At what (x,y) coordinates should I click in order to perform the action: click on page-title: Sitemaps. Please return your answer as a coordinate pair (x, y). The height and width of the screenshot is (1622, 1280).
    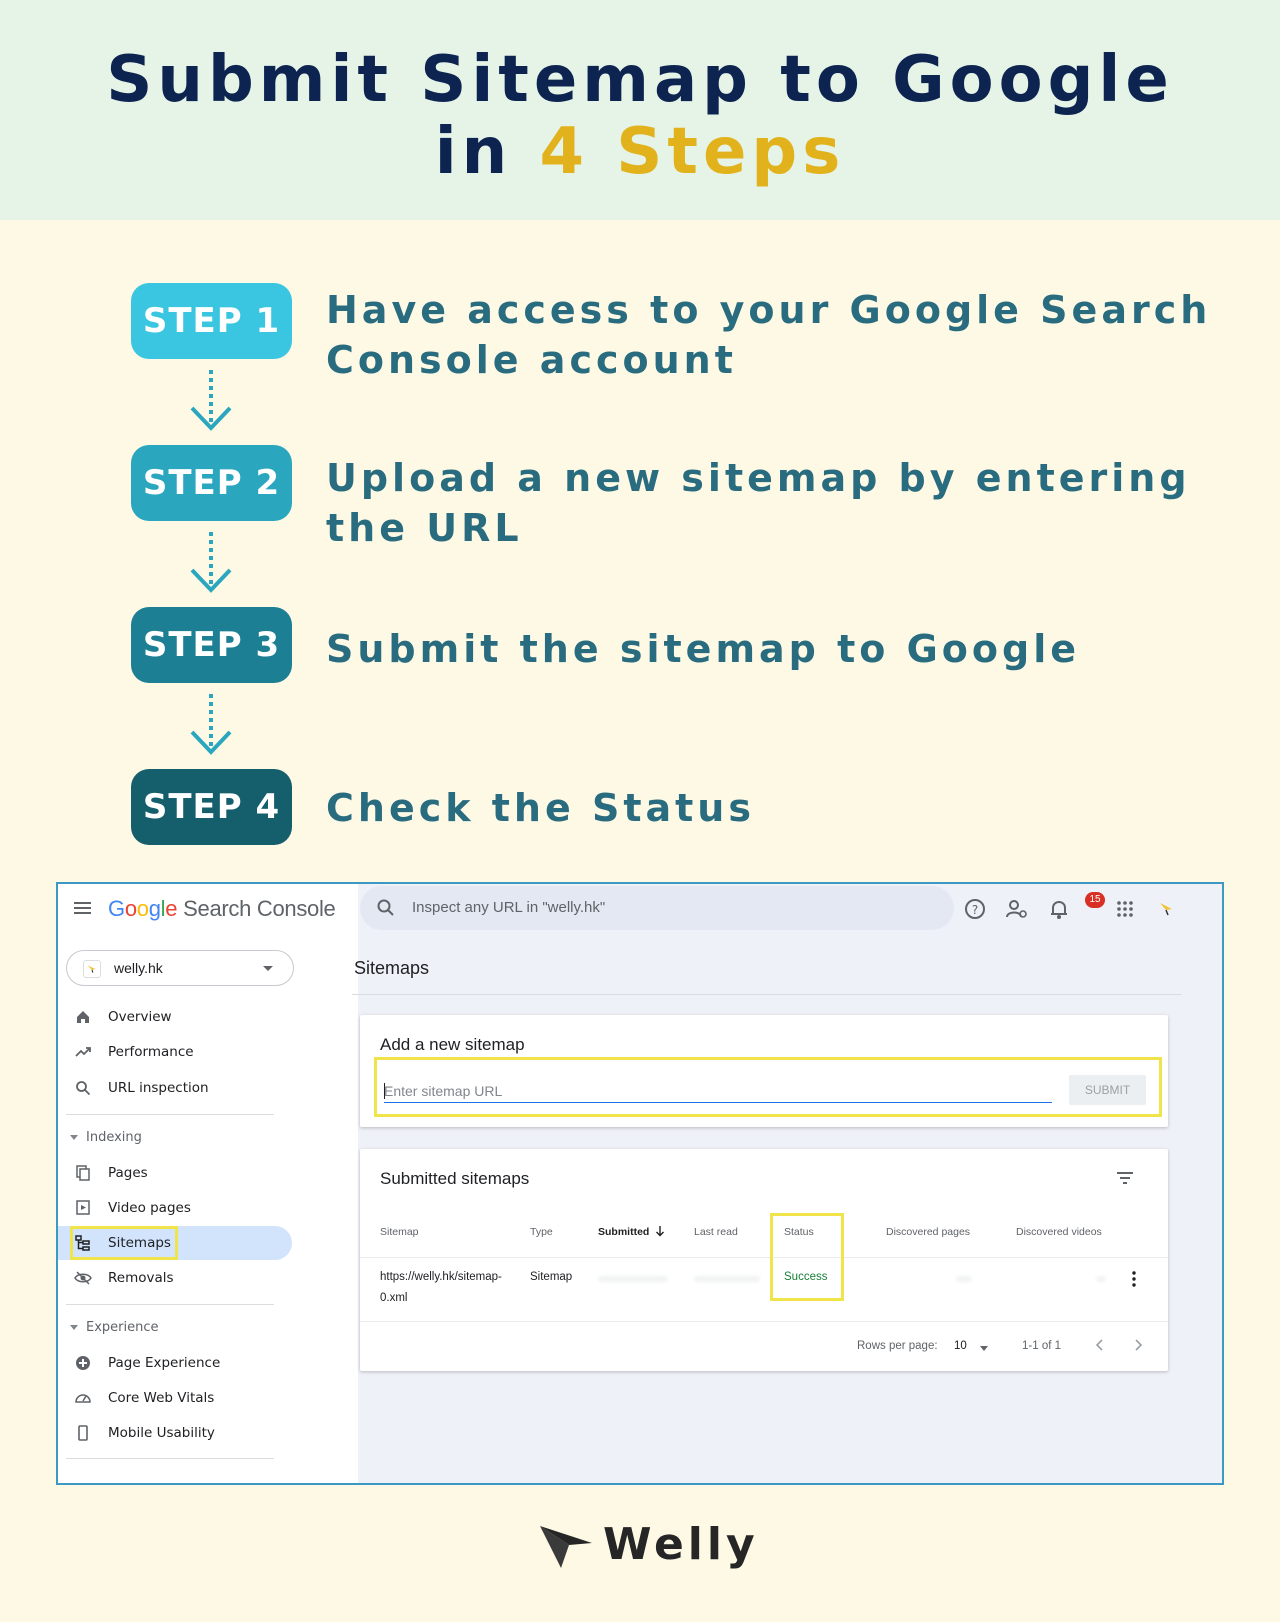
    Looking at the image, I should click on (392, 968).